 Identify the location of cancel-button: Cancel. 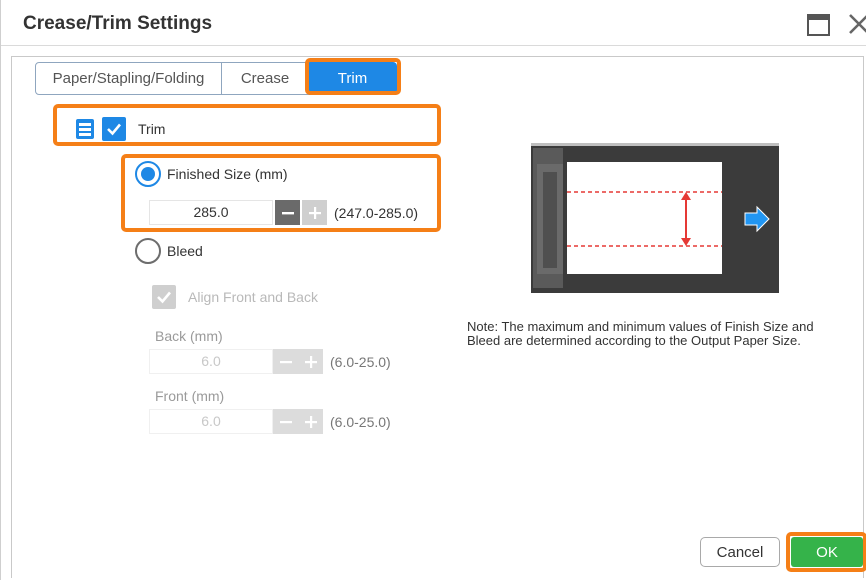
(740, 552).